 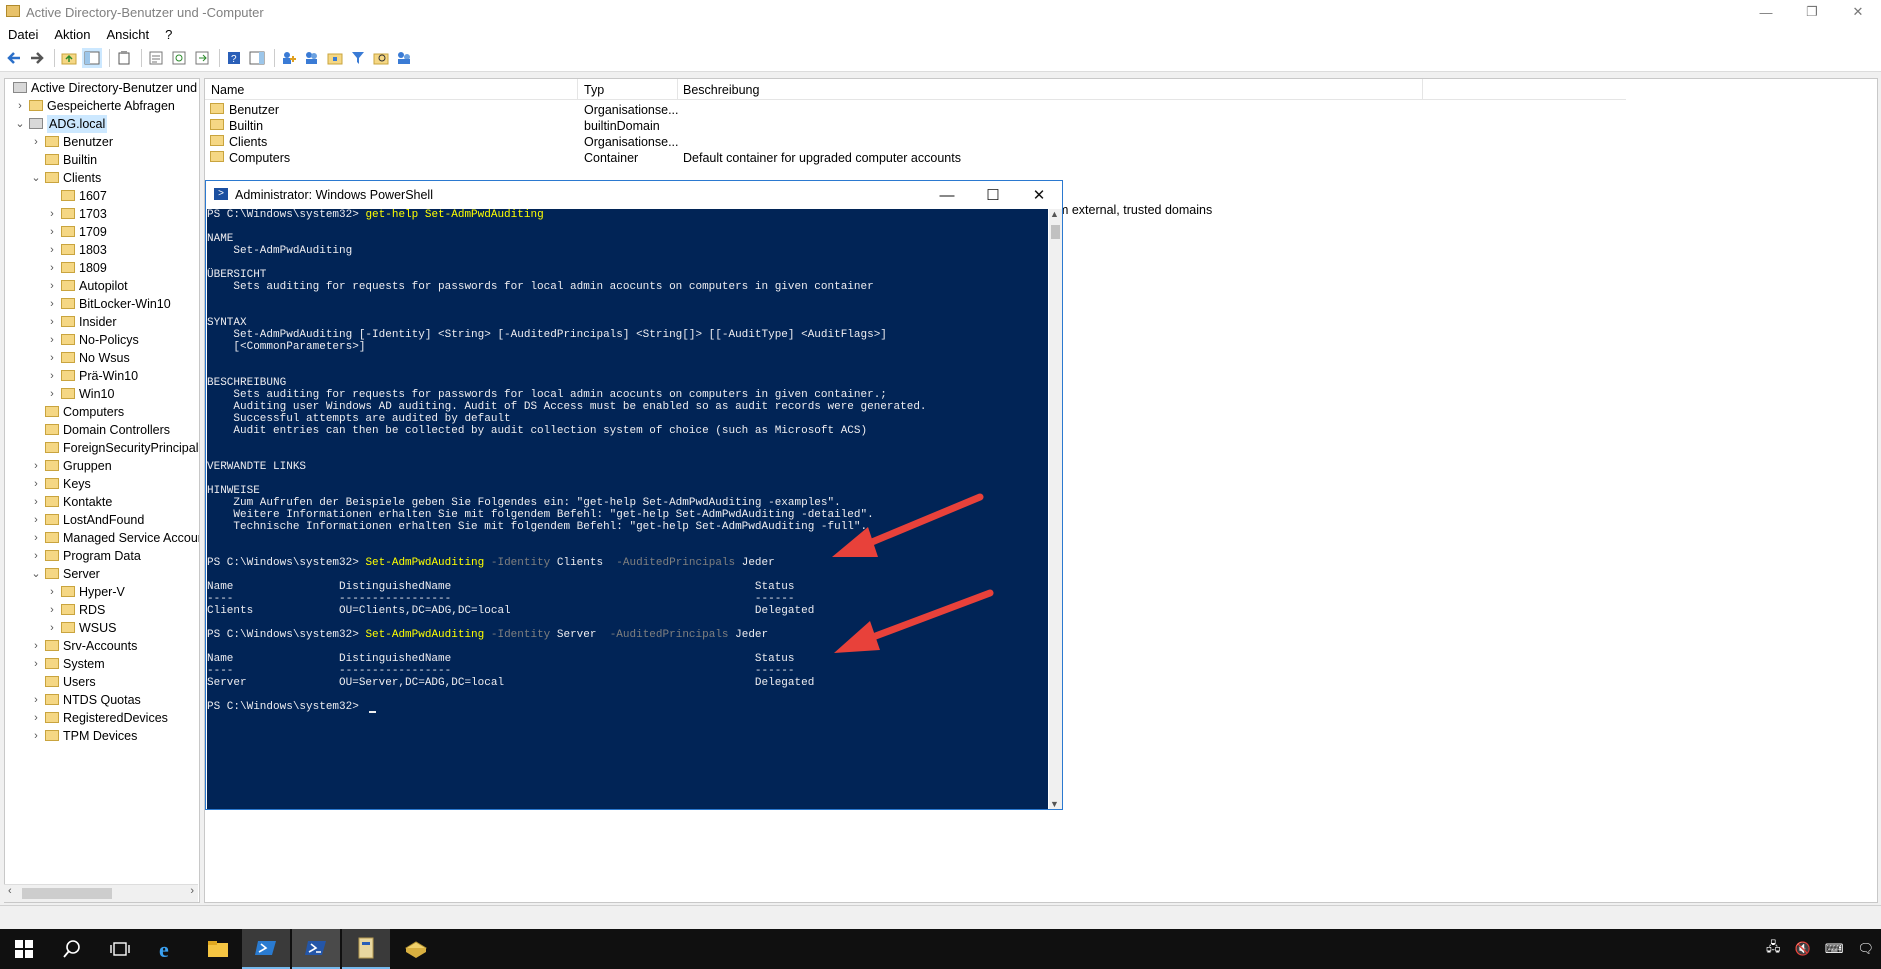 I want to click on ps-minimize-button: —, so click(x=947, y=195).